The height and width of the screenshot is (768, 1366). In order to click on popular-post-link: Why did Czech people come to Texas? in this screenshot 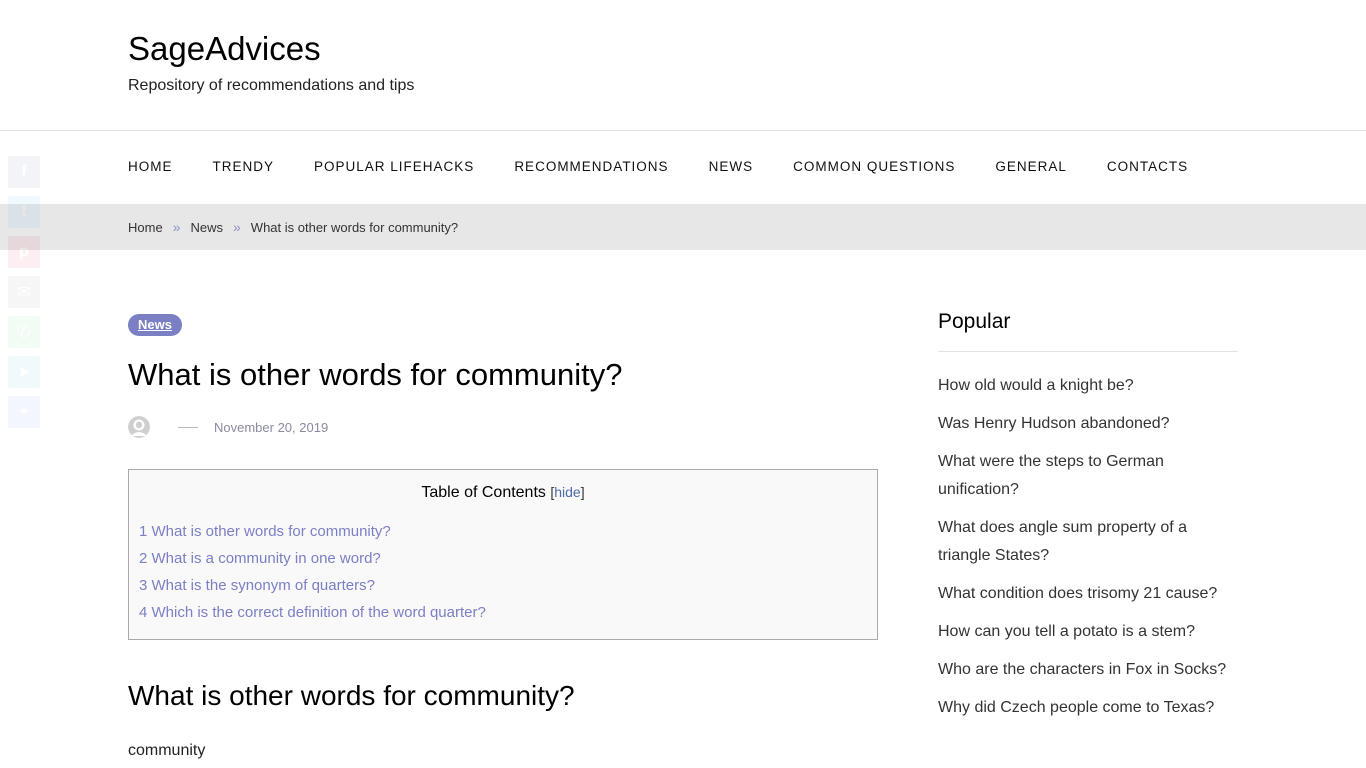, I will do `click(1076, 707)`.